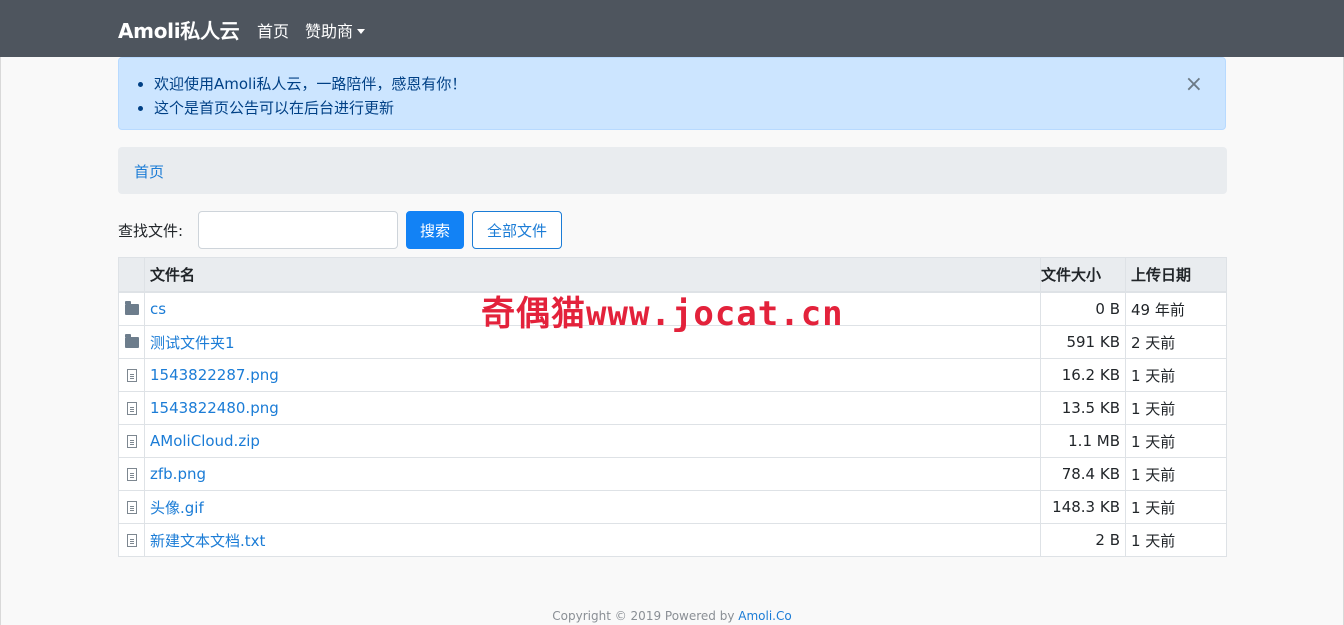 The image size is (1344, 625). Describe the element at coordinates (192, 343) in the screenshot. I see `file-name-link: 测试文件夹1` at that location.